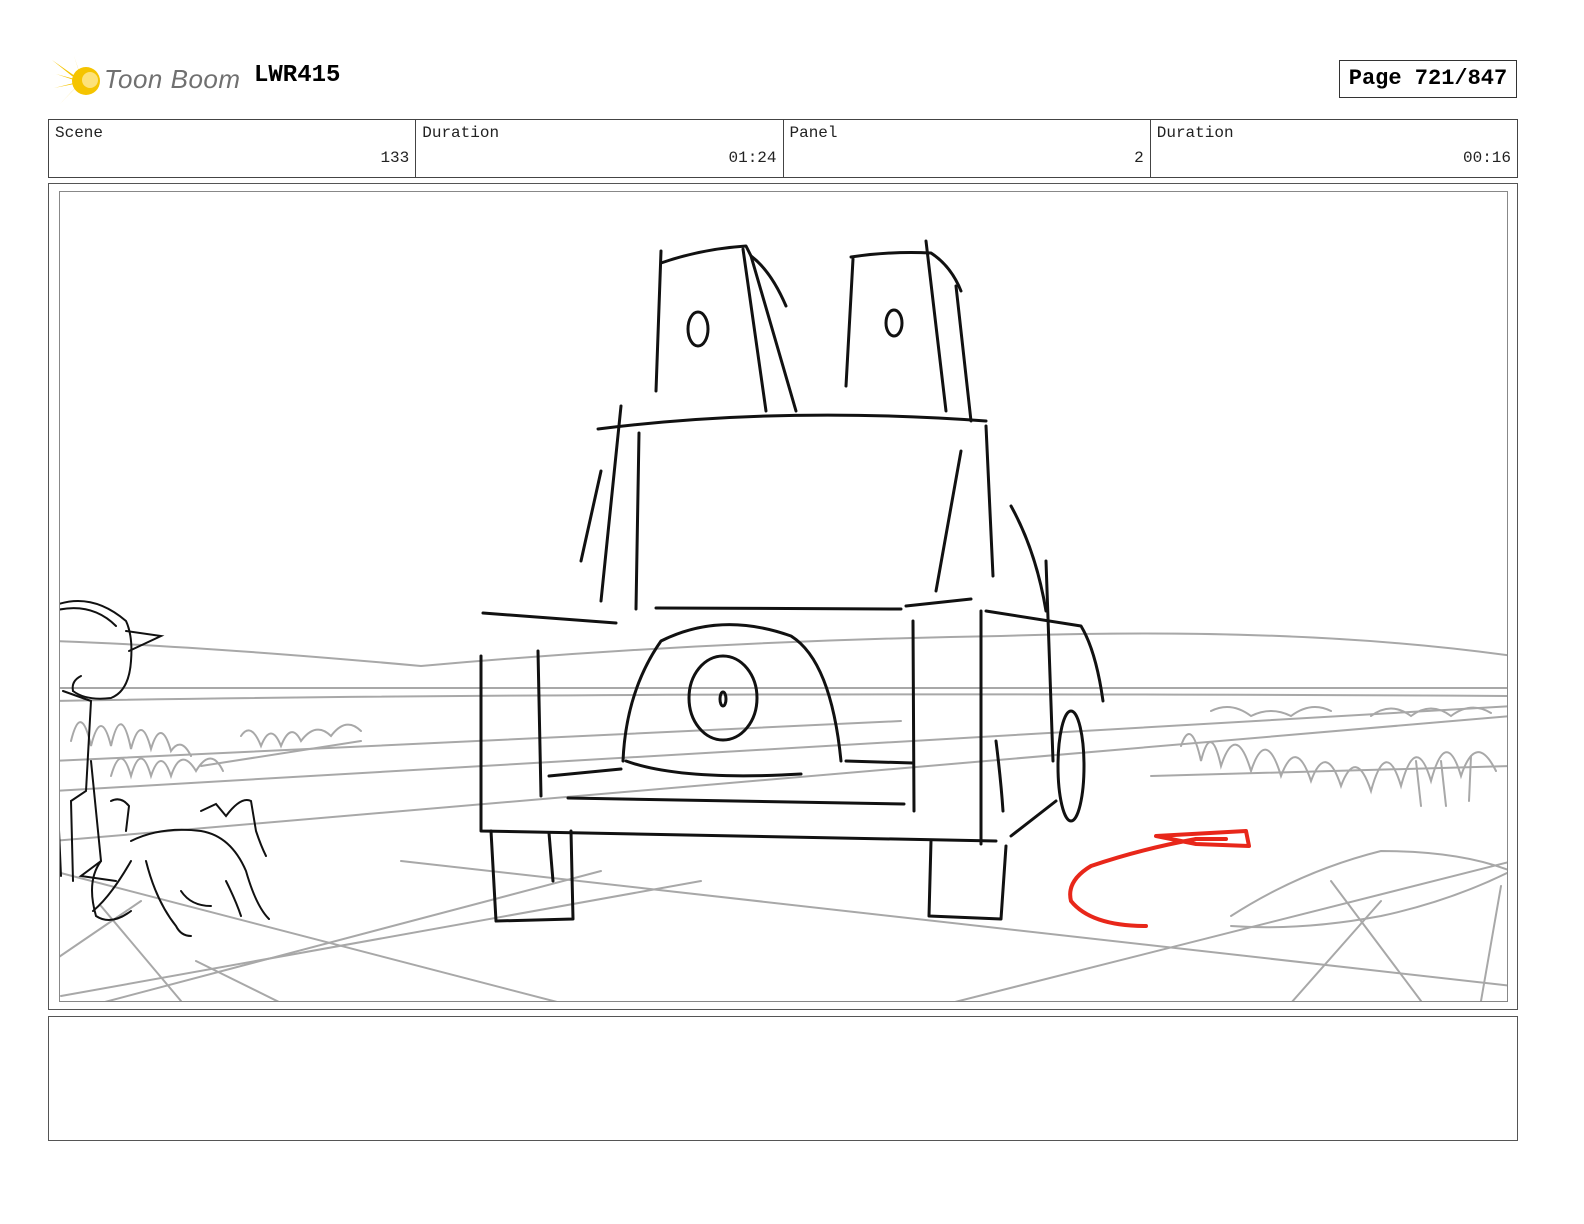  What do you see at coordinates (1139, 158) in the screenshot?
I see `panel-value: 2` at bounding box center [1139, 158].